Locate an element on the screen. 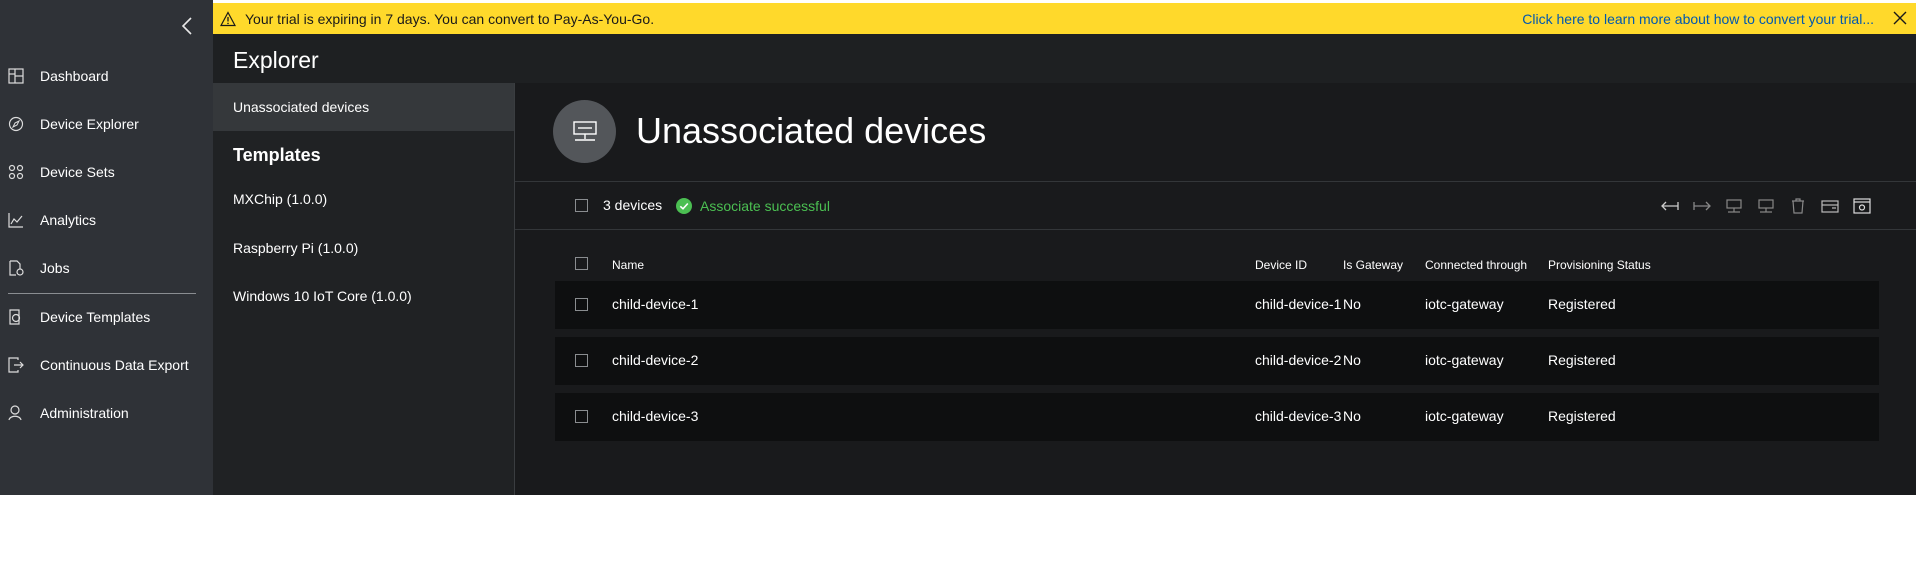 The image size is (1916, 569). associate-right-button is located at coordinates (1702, 206).